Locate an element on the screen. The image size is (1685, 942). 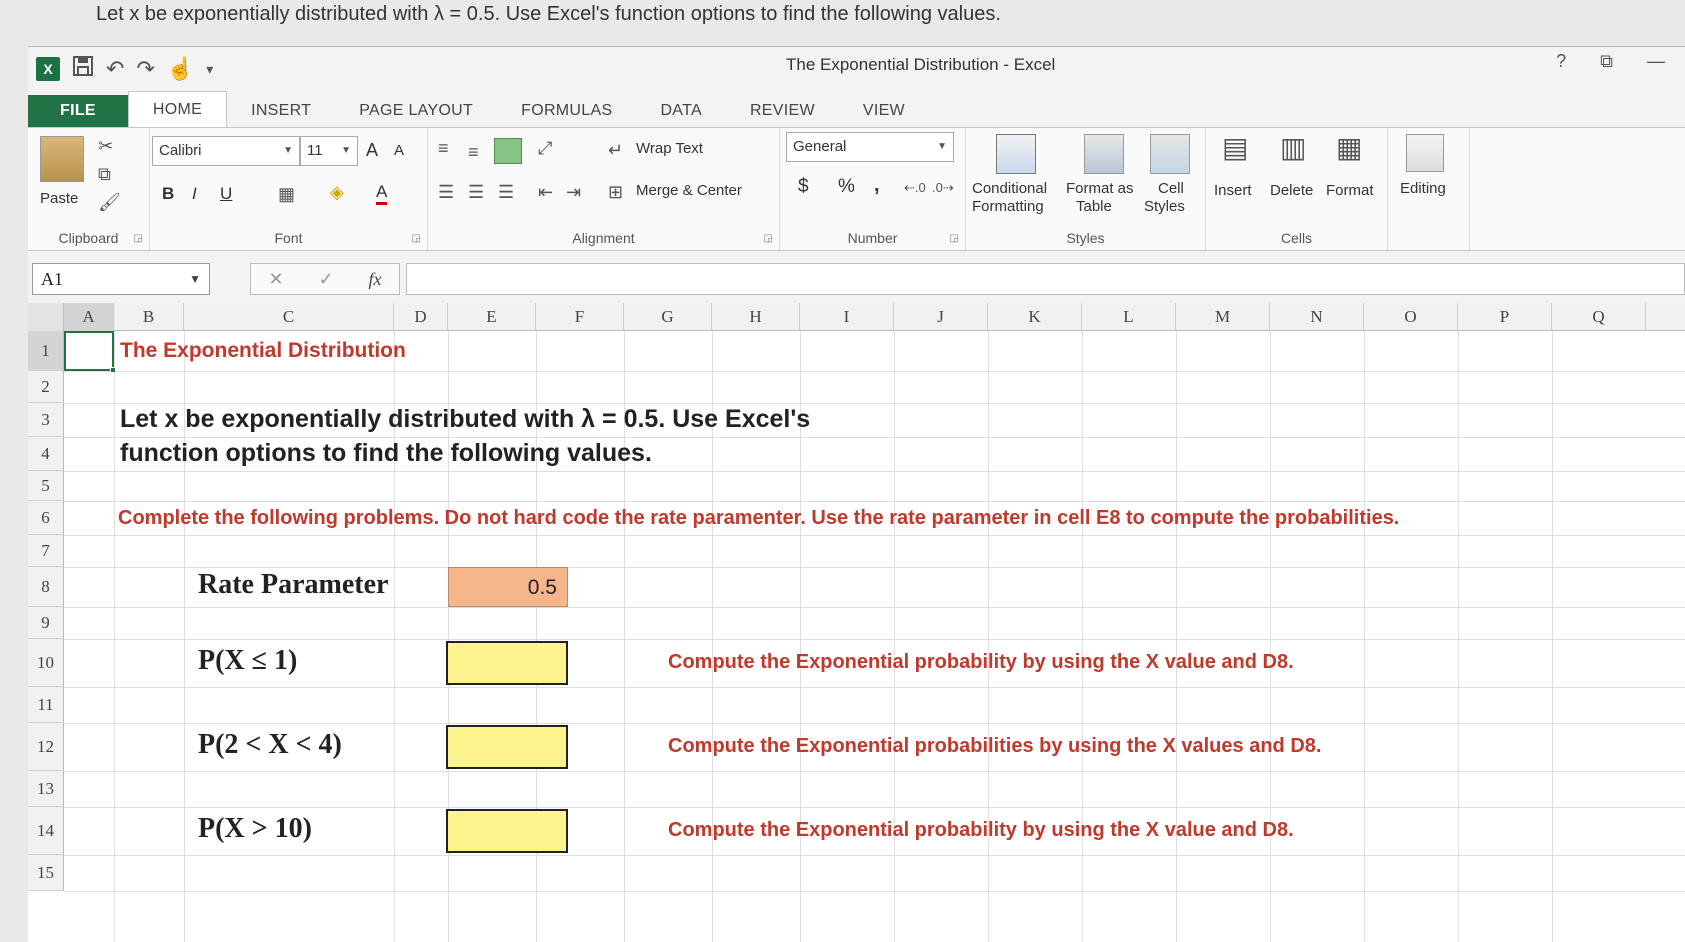
col-header-o: O is located at coordinates (1411, 317).